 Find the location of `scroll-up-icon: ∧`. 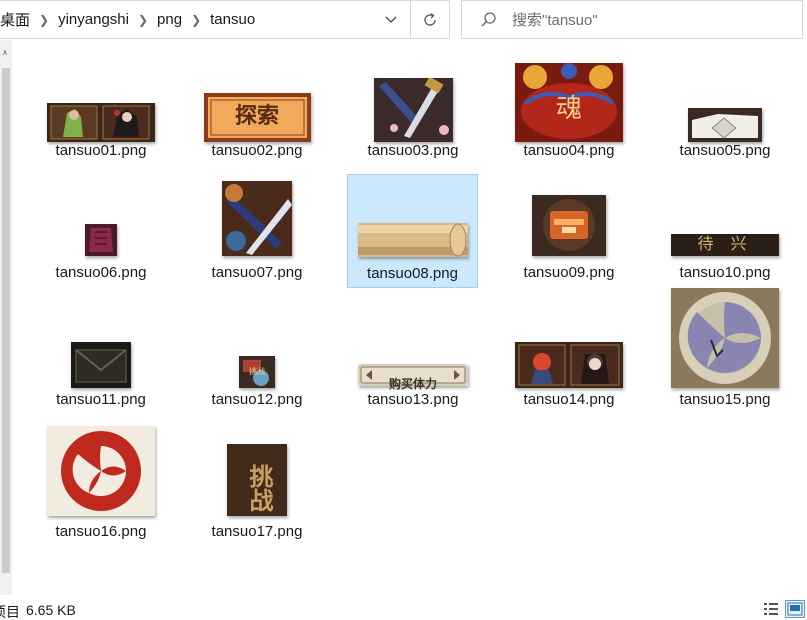

scroll-up-icon: ∧ is located at coordinates (5, 52).